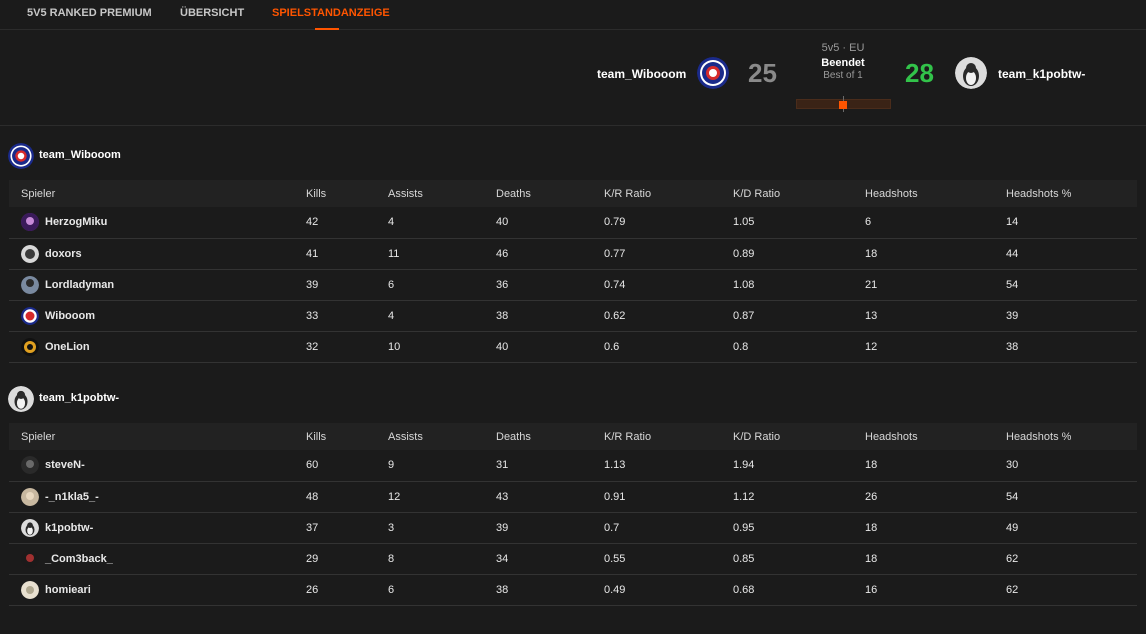 This screenshot has width=1146, height=634. What do you see at coordinates (1041, 74) in the screenshot?
I see `team2-name: team_k1pobtw-` at bounding box center [1041, 74].